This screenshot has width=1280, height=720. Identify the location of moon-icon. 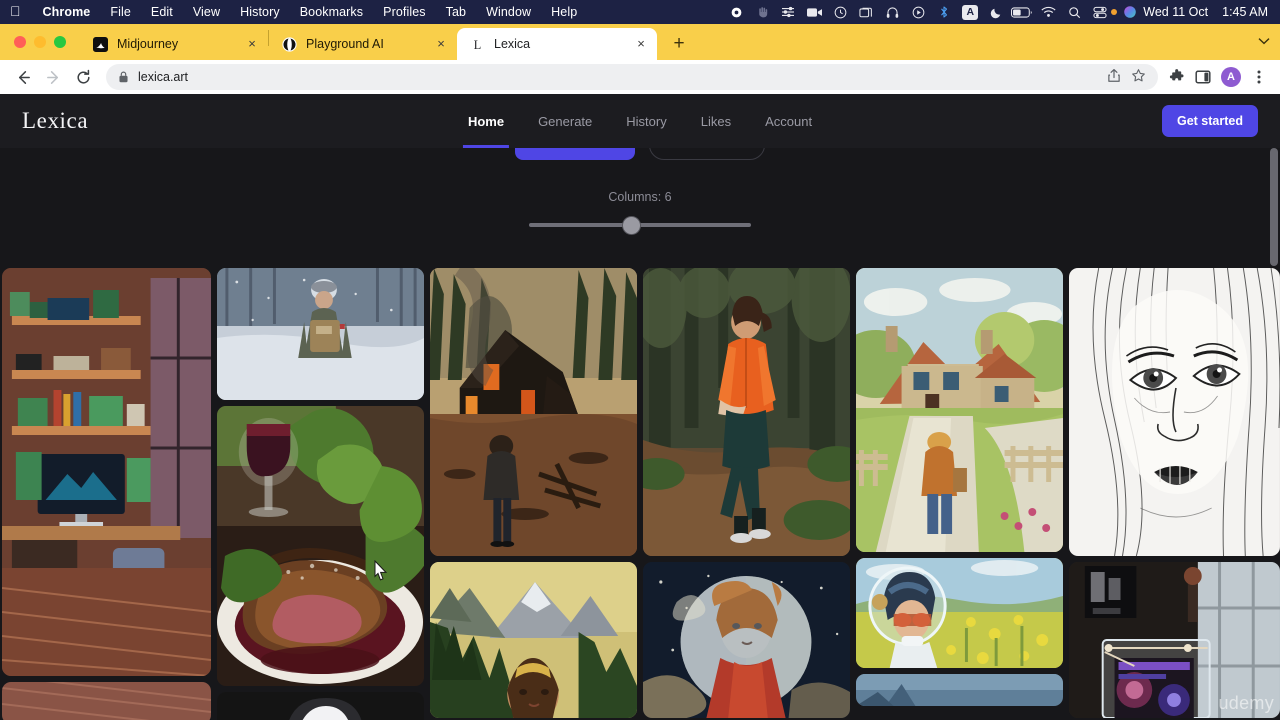
(996, 12).